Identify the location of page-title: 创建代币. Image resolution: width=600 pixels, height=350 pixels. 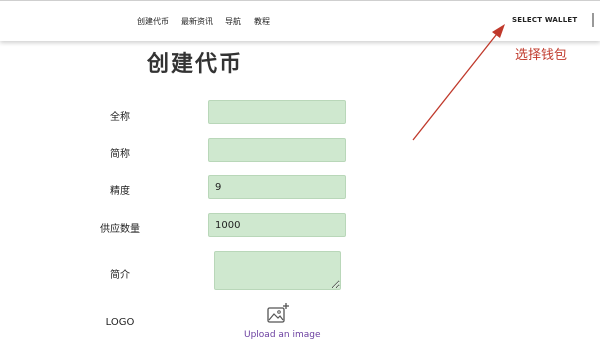
(195, 64).